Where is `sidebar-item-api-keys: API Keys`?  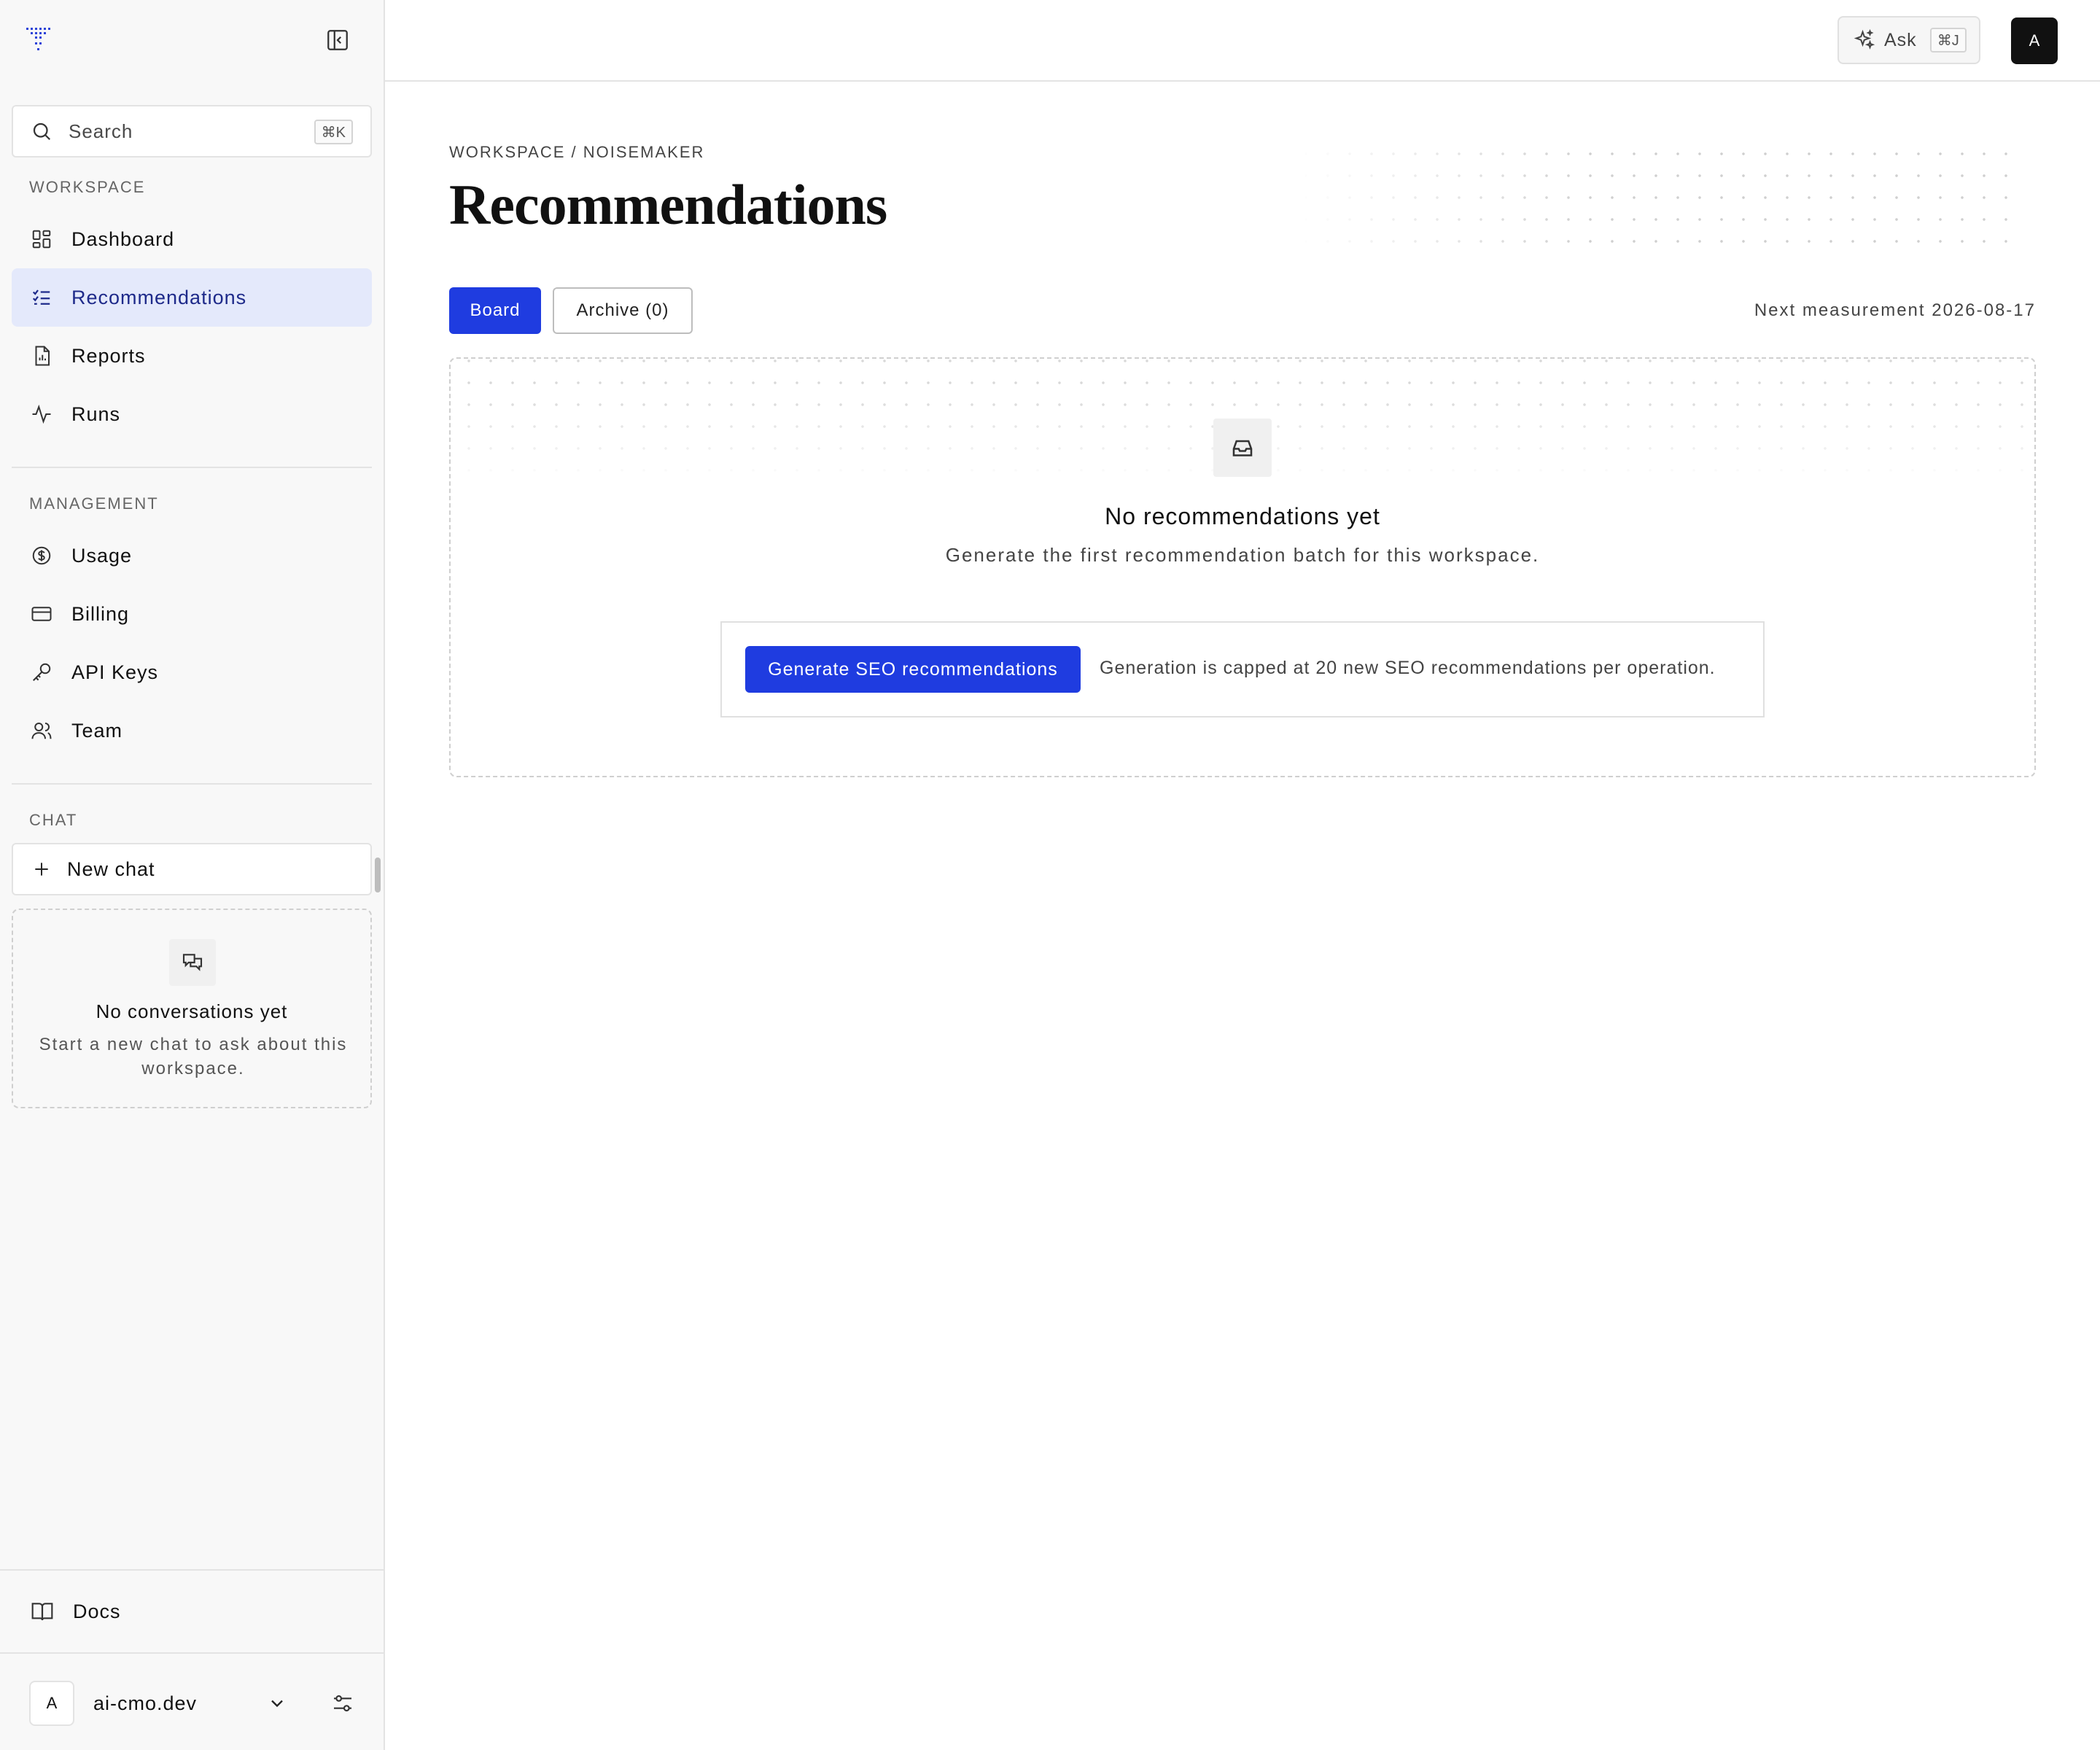
sidebar-item-api-keys: API Keys is located at coordinates (192, 672).